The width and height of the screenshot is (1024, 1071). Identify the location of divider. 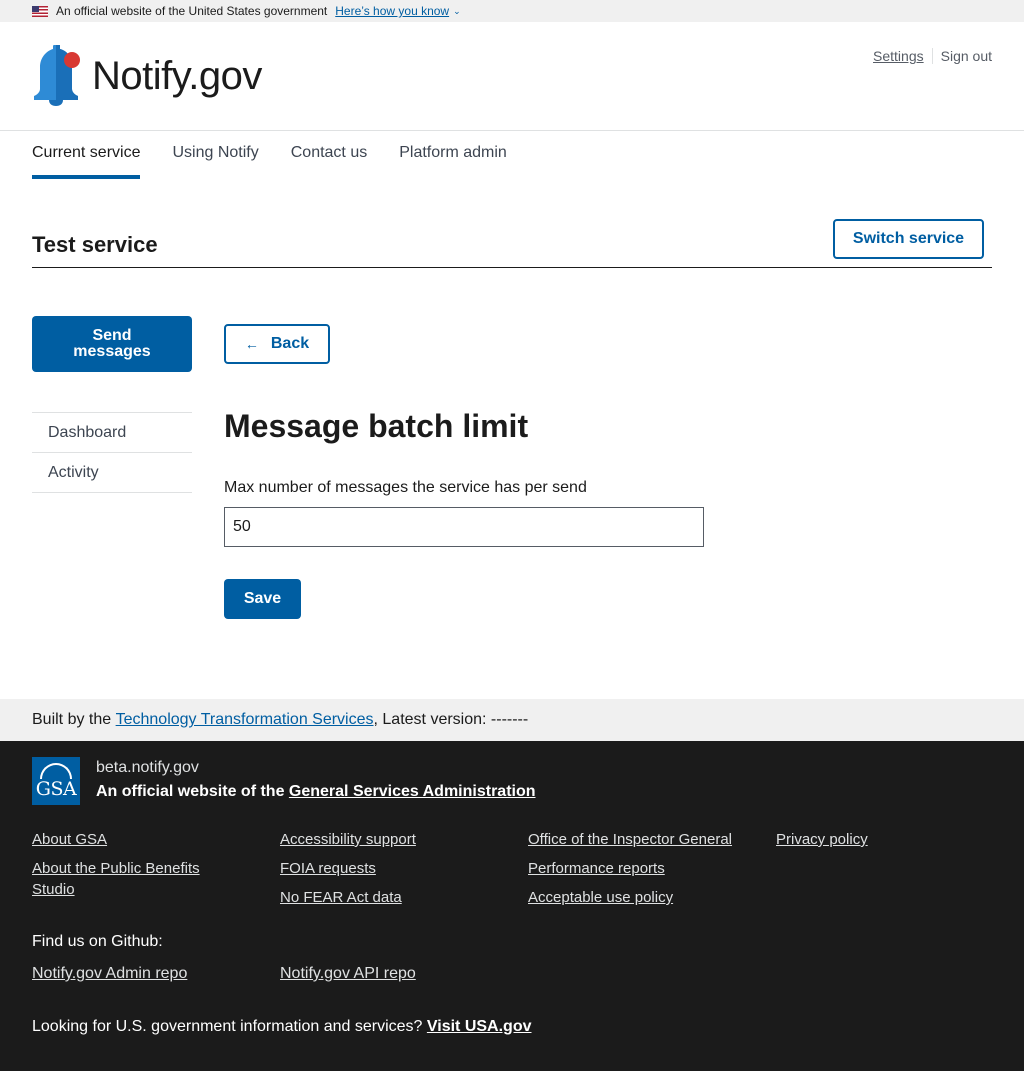
(932, 56).